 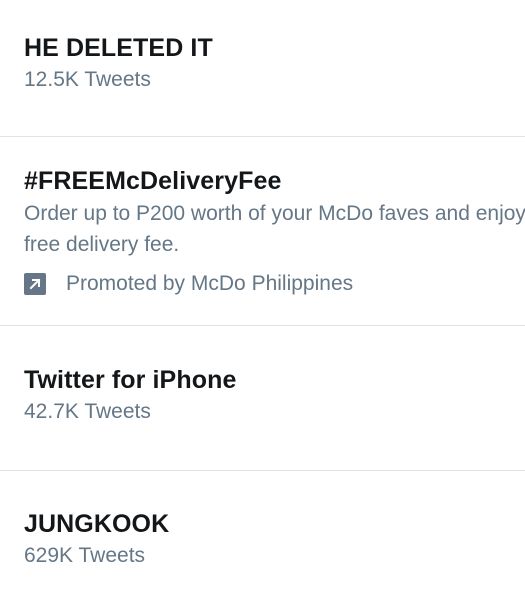 I want to click on trend-tweet-count: 629K Tweets, so click(x=85, y=555).